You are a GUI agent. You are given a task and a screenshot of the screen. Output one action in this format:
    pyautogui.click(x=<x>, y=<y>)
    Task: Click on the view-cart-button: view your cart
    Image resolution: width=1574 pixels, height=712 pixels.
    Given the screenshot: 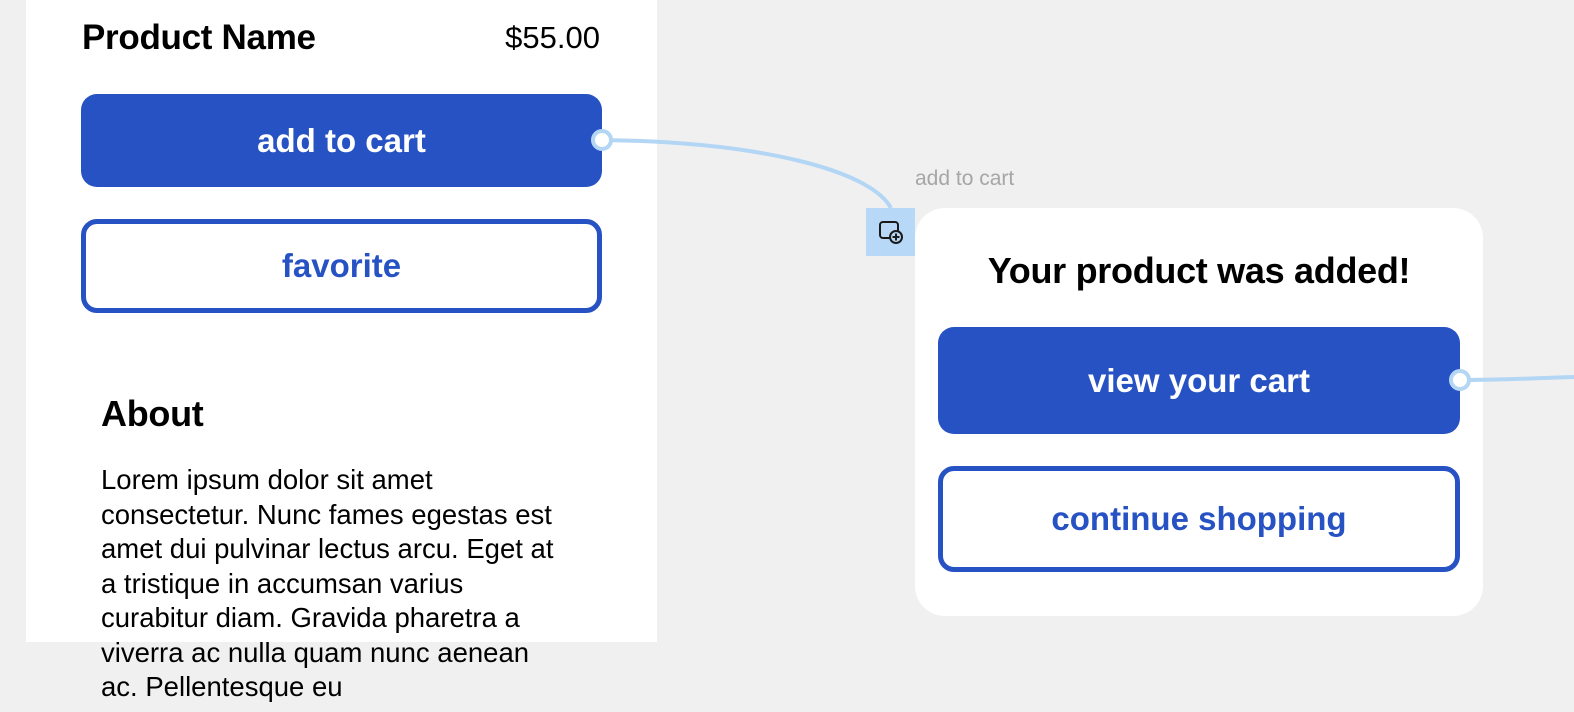 What is the action you would take?
    pyautogui.click(x=1199, y=380)
    